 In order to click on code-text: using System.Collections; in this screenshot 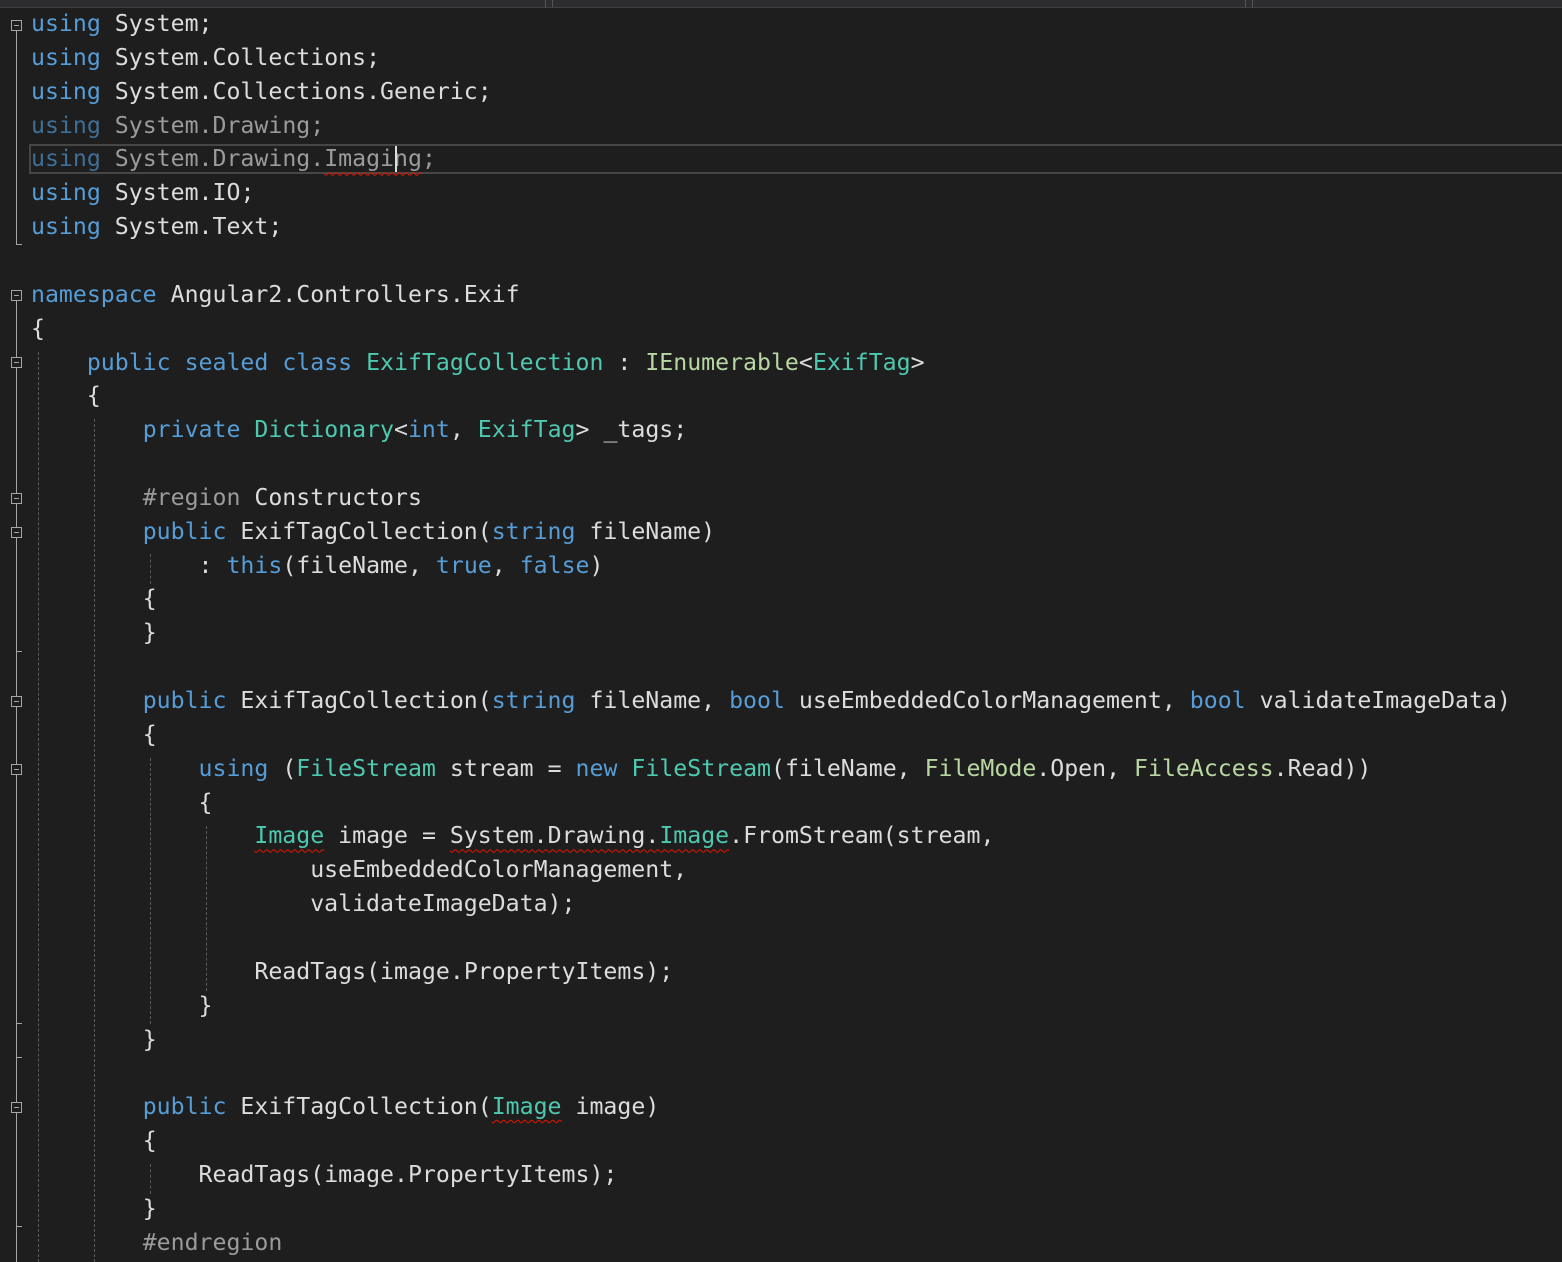, I will do `click(206, 57)`.